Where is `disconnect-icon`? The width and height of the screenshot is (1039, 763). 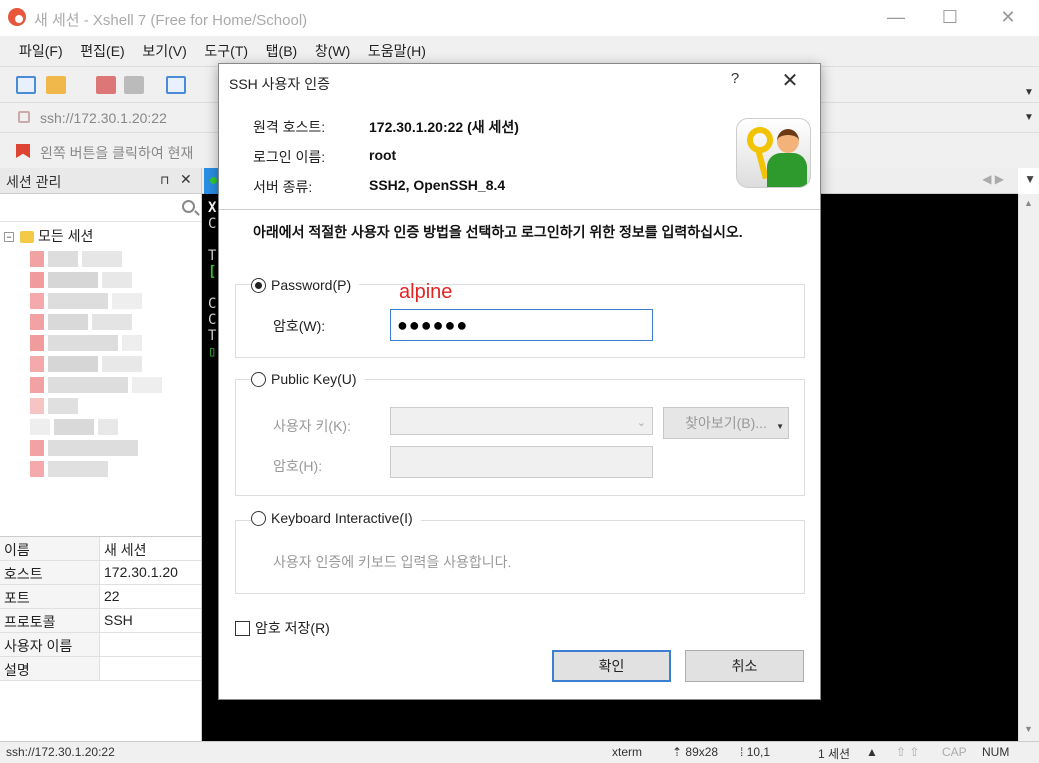
disconnect-icon is located at coordinates (134, 85).